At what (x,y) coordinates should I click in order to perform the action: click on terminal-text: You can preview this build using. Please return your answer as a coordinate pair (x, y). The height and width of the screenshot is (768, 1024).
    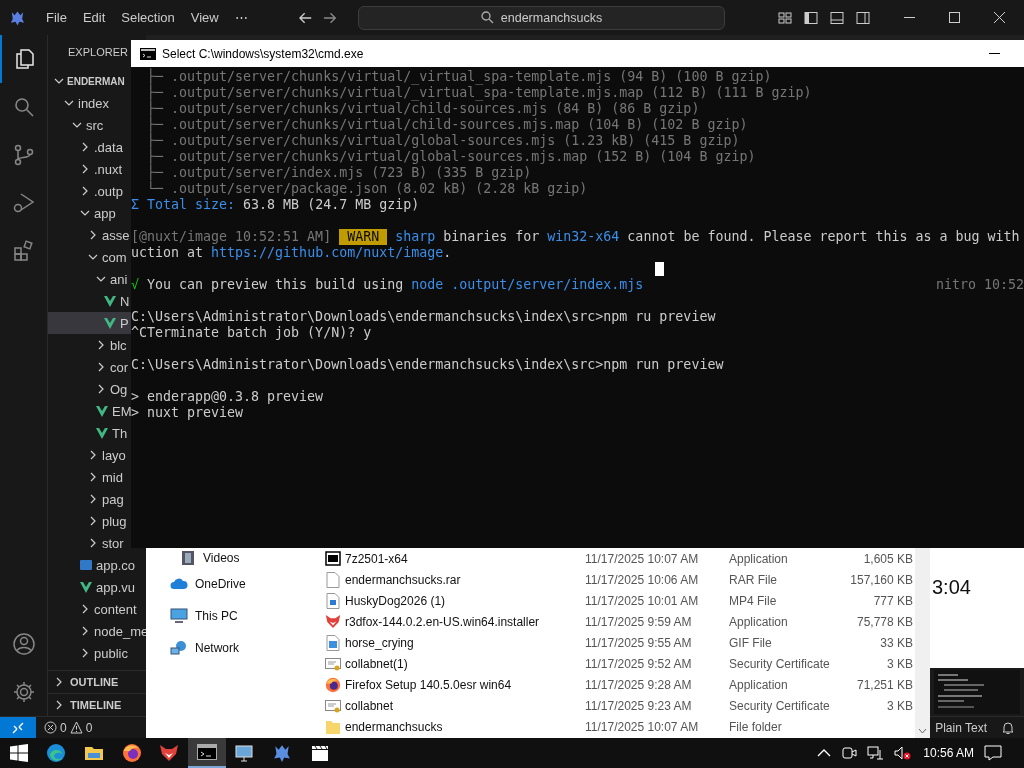
    Looking at the image, I should click on (275, 285).